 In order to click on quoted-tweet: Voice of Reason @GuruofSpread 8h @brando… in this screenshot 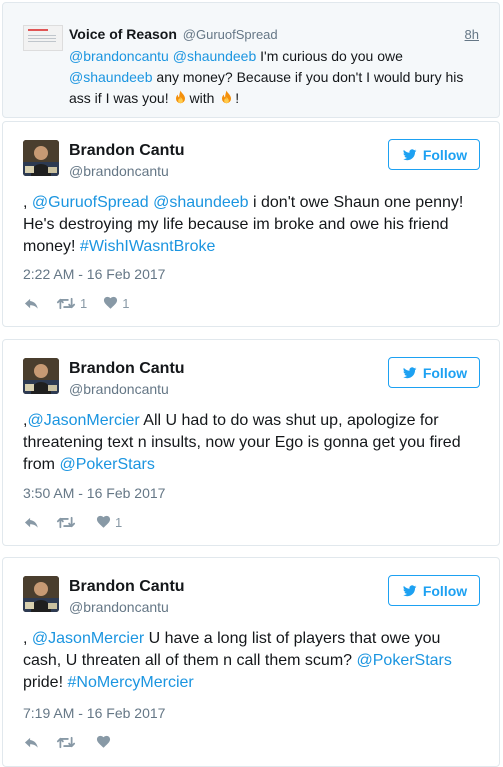, I will do `click(251, 60)`.